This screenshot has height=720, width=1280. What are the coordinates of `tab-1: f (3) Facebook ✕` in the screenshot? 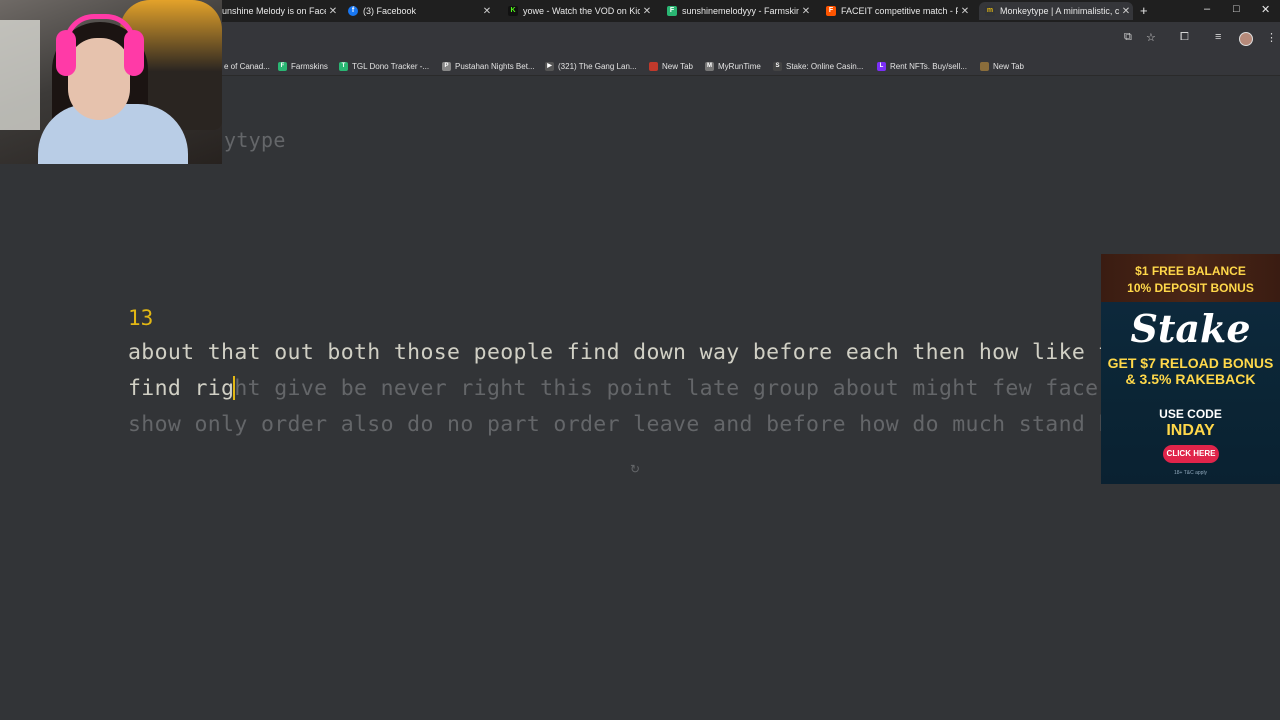 It's located at (418, 11).